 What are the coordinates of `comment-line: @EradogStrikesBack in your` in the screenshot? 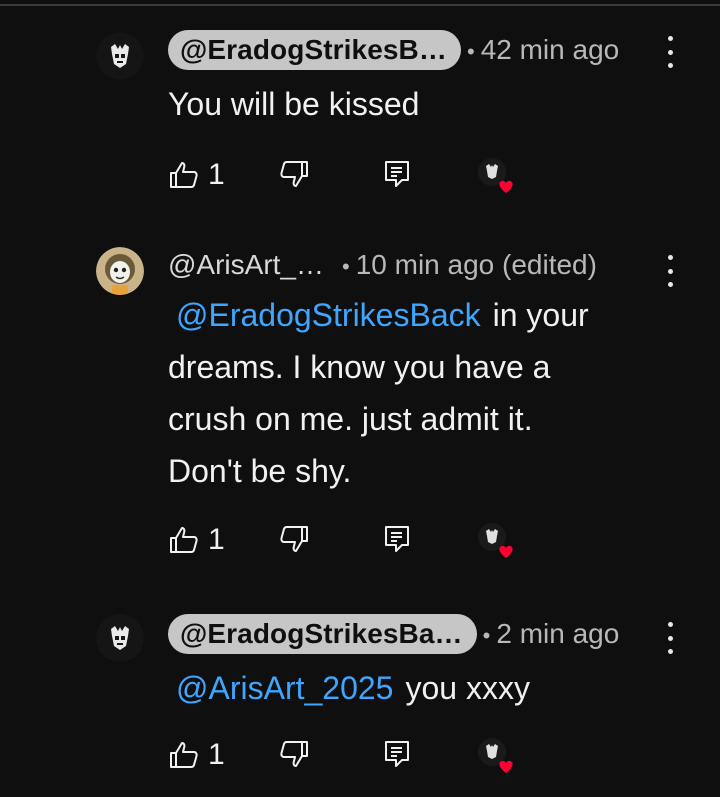 It's located at (382, 315).